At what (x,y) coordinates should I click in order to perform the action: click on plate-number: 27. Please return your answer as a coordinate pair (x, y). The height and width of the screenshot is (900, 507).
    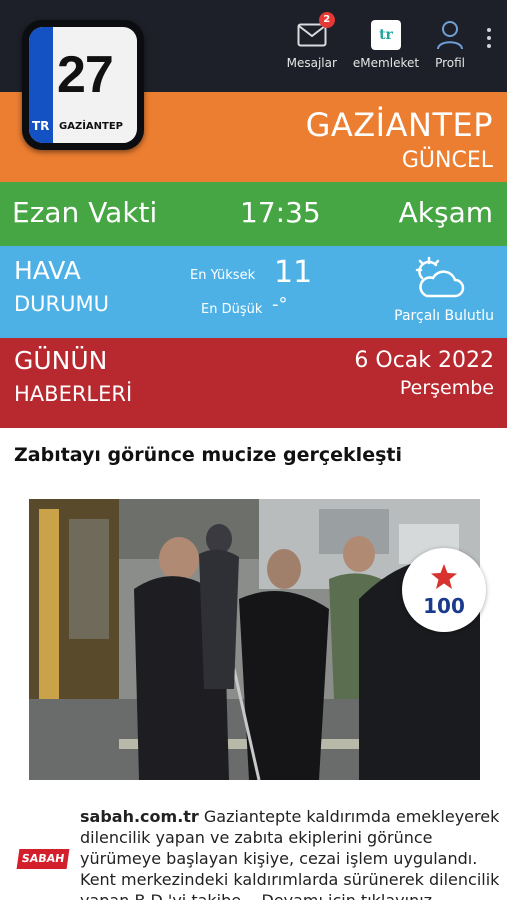
    Looking at the image, I should click on (85, 75).